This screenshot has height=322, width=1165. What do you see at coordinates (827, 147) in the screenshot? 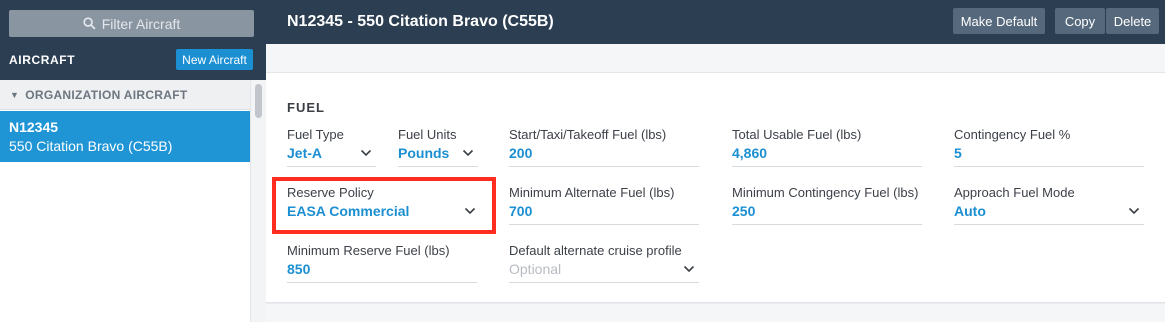
I see `total-usable-fuel-field: Total Usable Fuel (lbs) 4,860` at bounding box center [827, 147].